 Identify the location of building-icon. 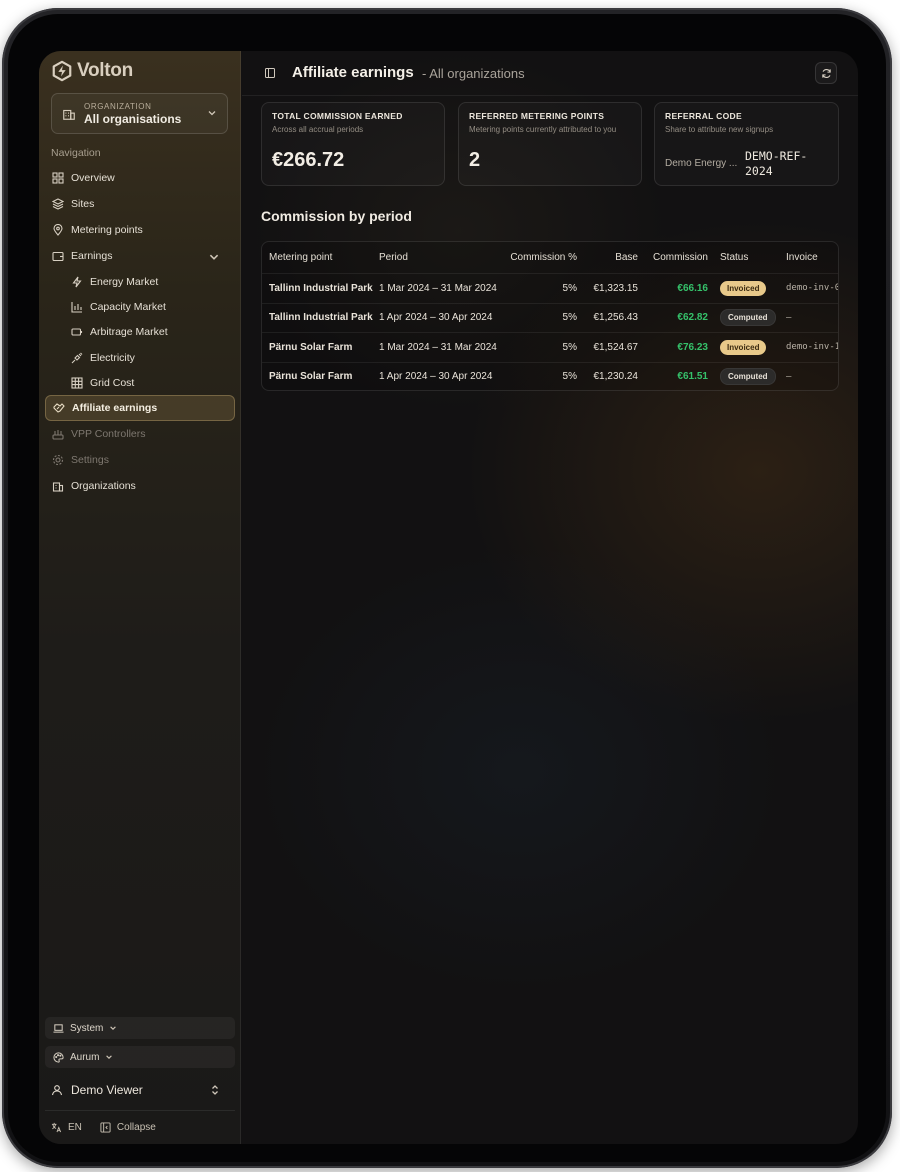
(58, 487).